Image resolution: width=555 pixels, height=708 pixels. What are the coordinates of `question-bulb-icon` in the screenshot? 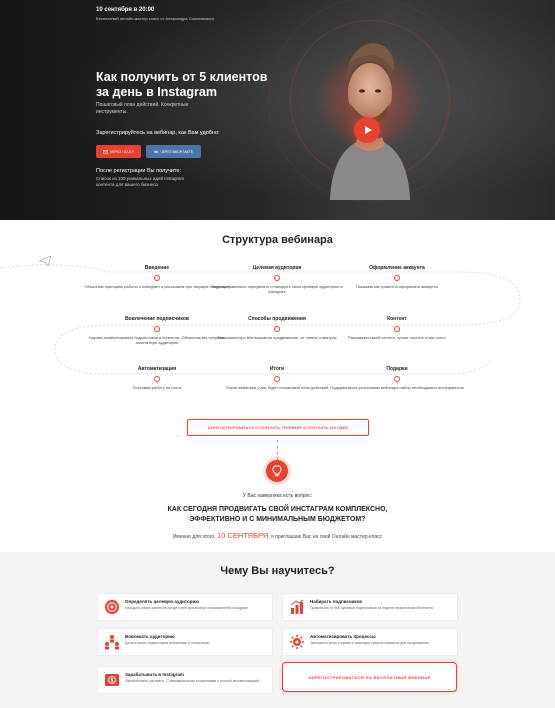 It's located at (277, 471).